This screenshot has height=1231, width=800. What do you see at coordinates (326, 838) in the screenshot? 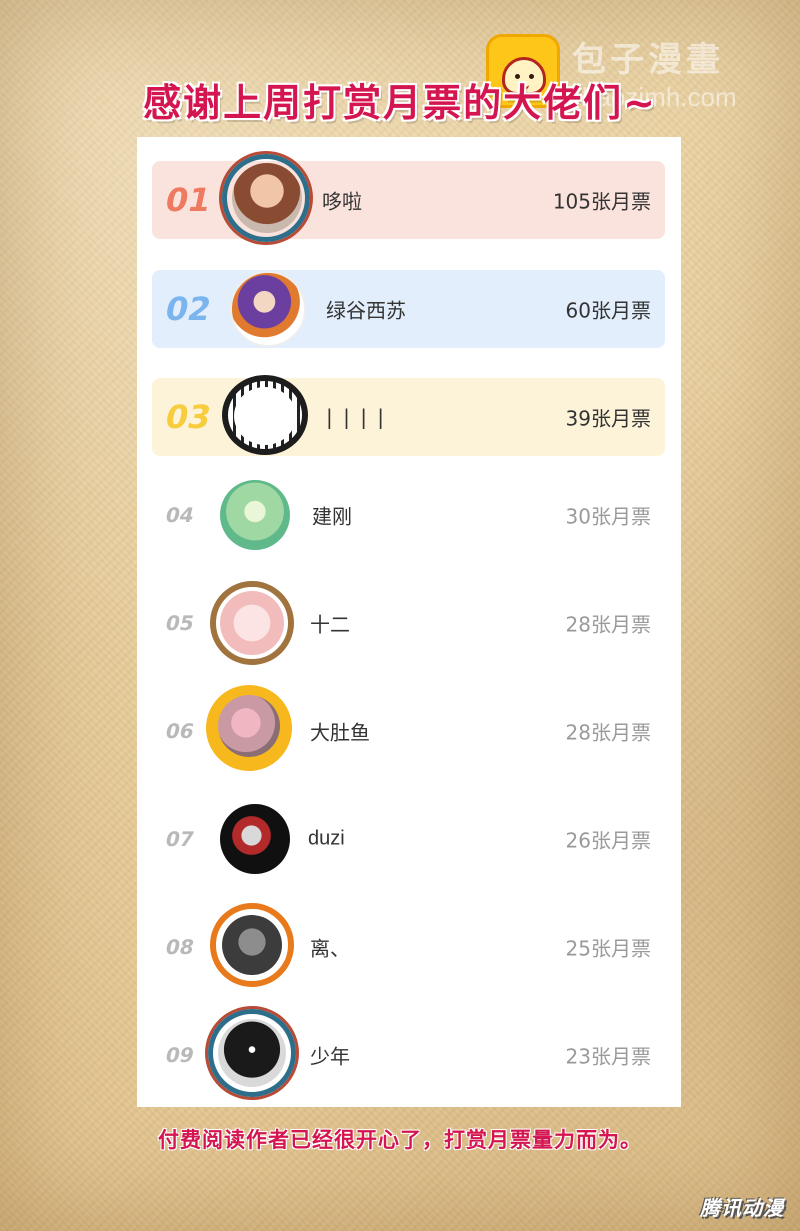
I see `user-name: duzi` at bounding box center [326, 838].